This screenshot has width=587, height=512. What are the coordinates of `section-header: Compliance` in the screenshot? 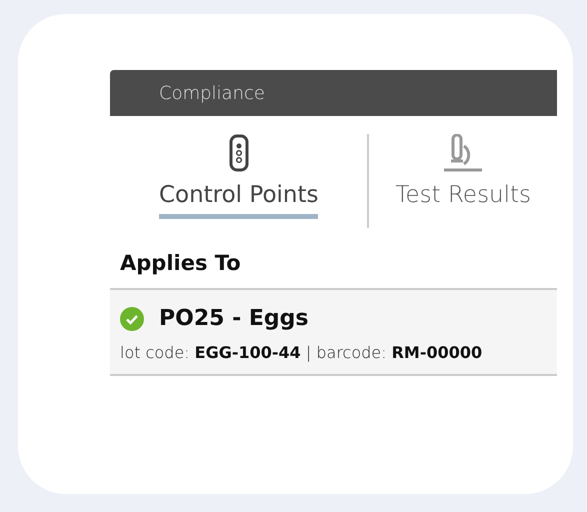 It's located at (333, 93).